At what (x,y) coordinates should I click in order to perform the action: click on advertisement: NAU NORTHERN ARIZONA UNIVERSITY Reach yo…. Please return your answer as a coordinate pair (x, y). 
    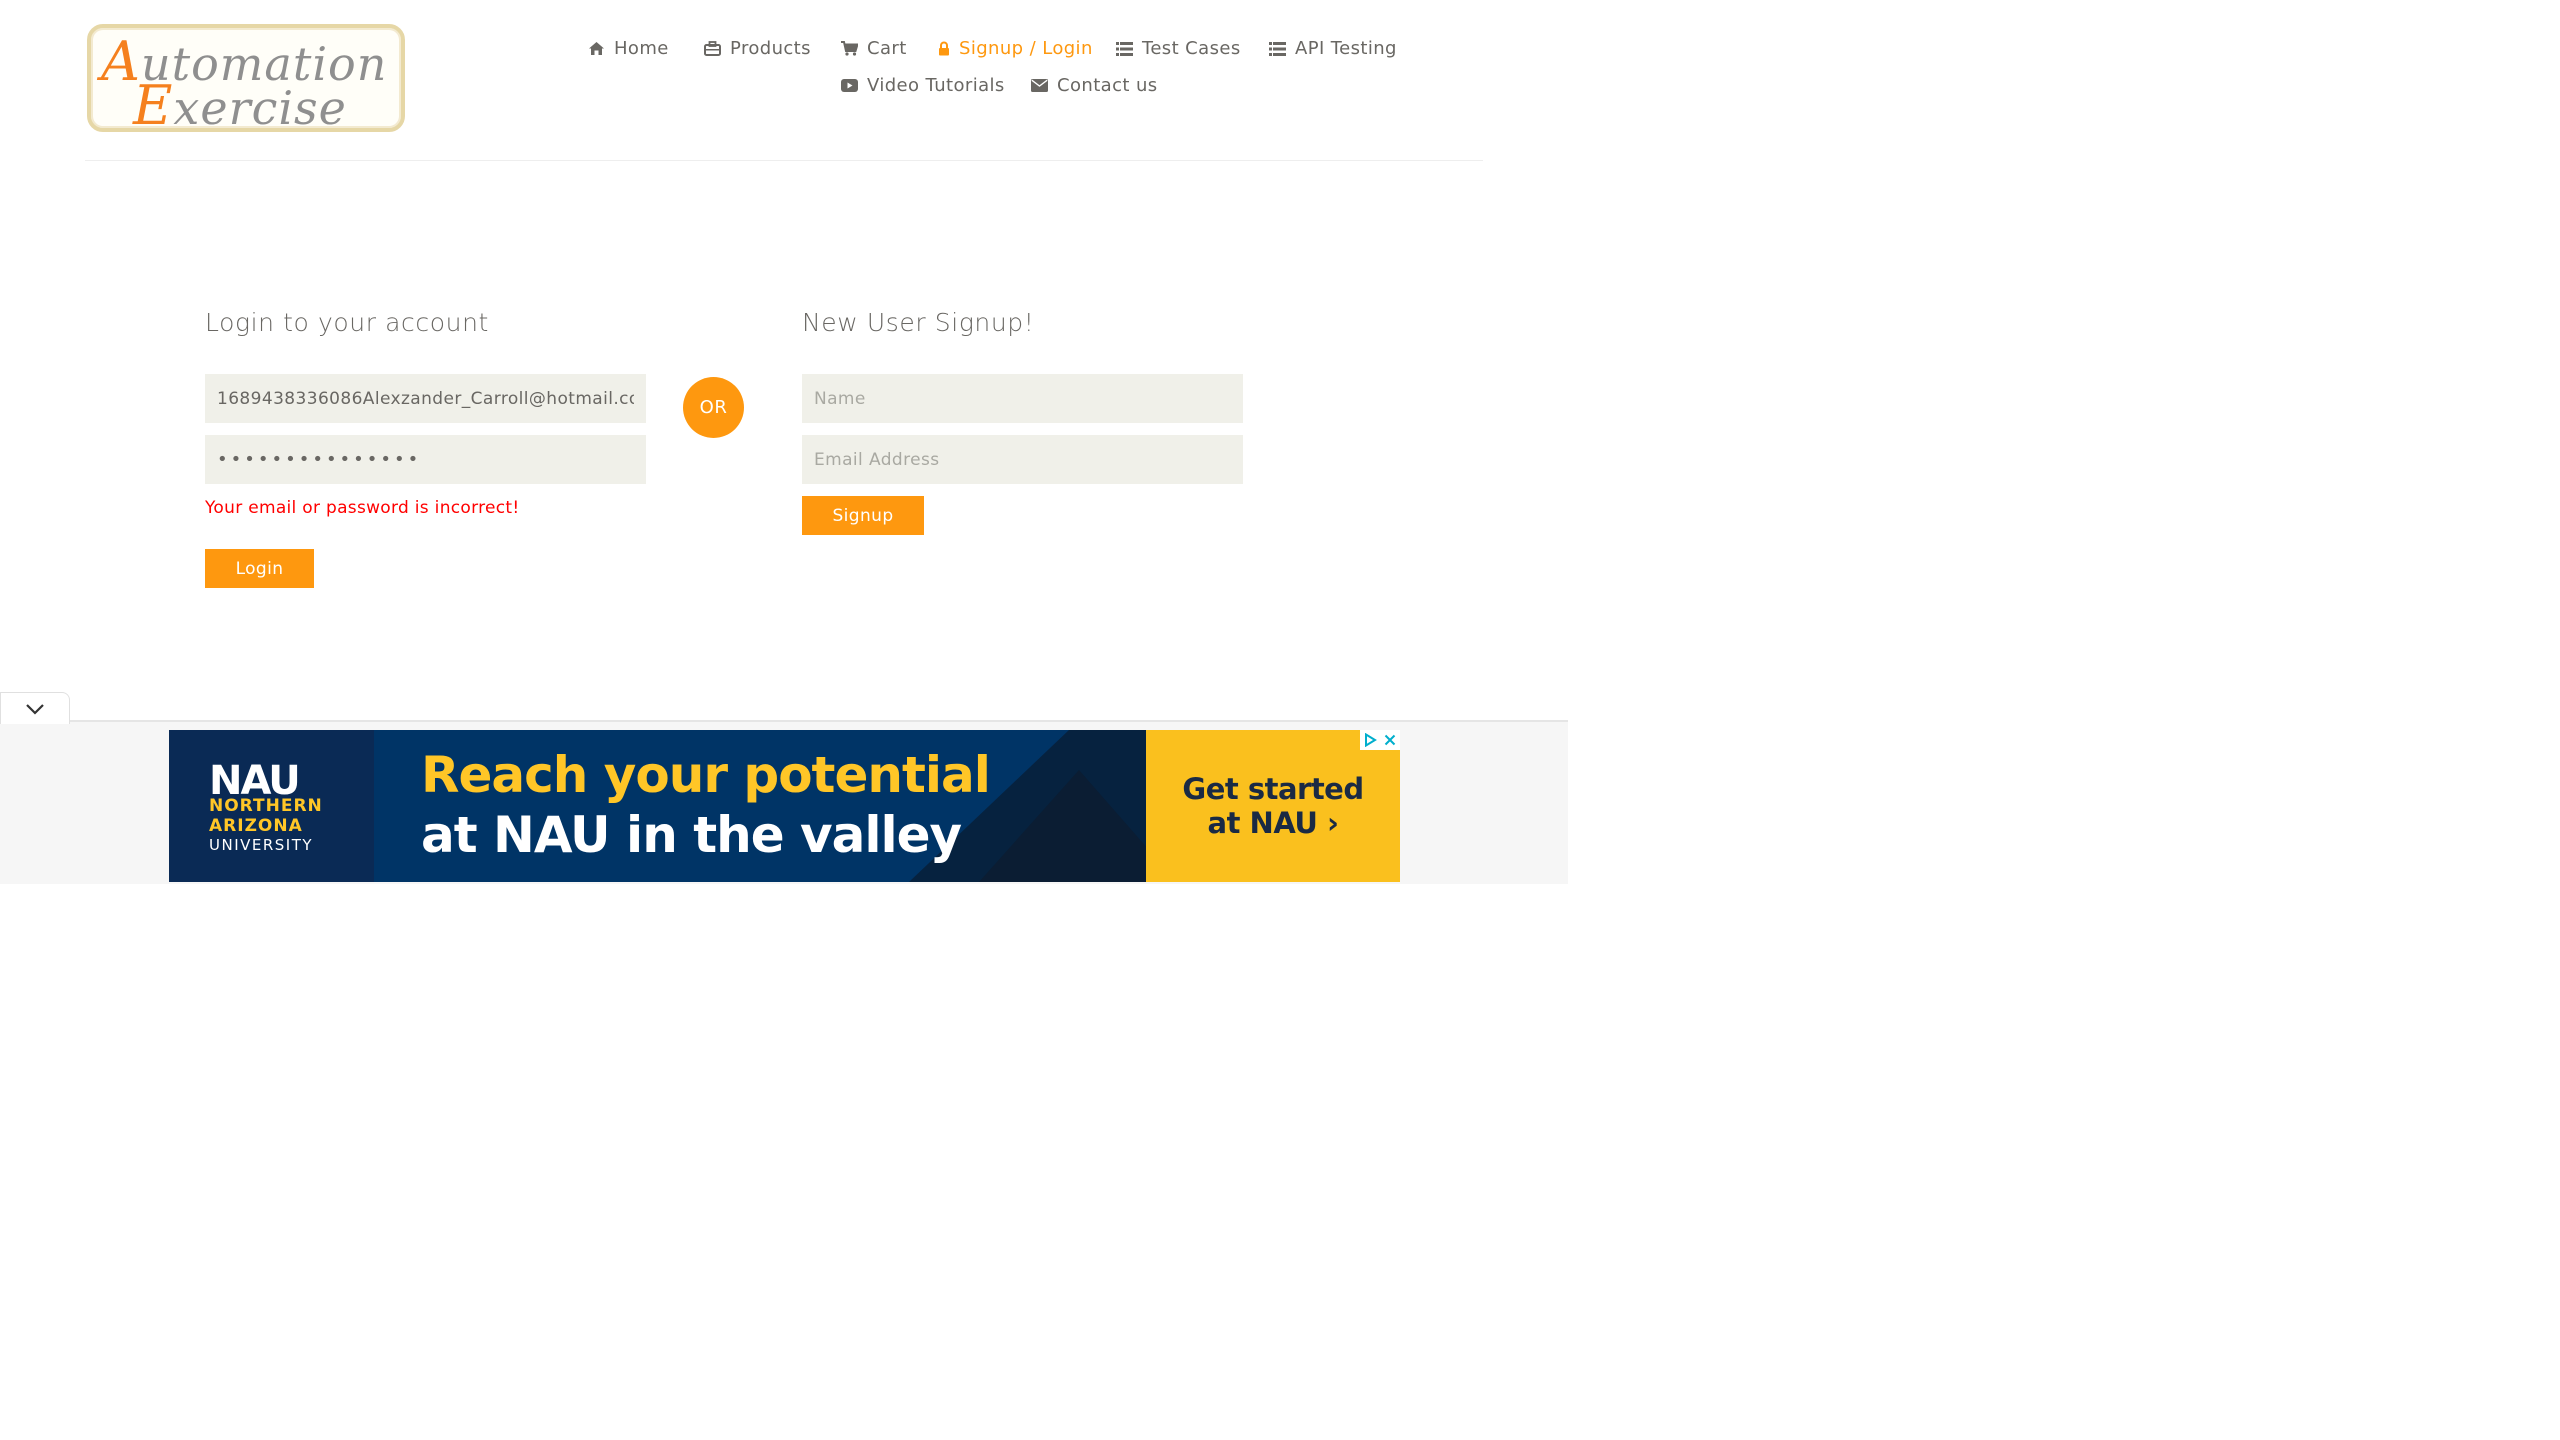
    Looking at the image, I should click on (784, 806).